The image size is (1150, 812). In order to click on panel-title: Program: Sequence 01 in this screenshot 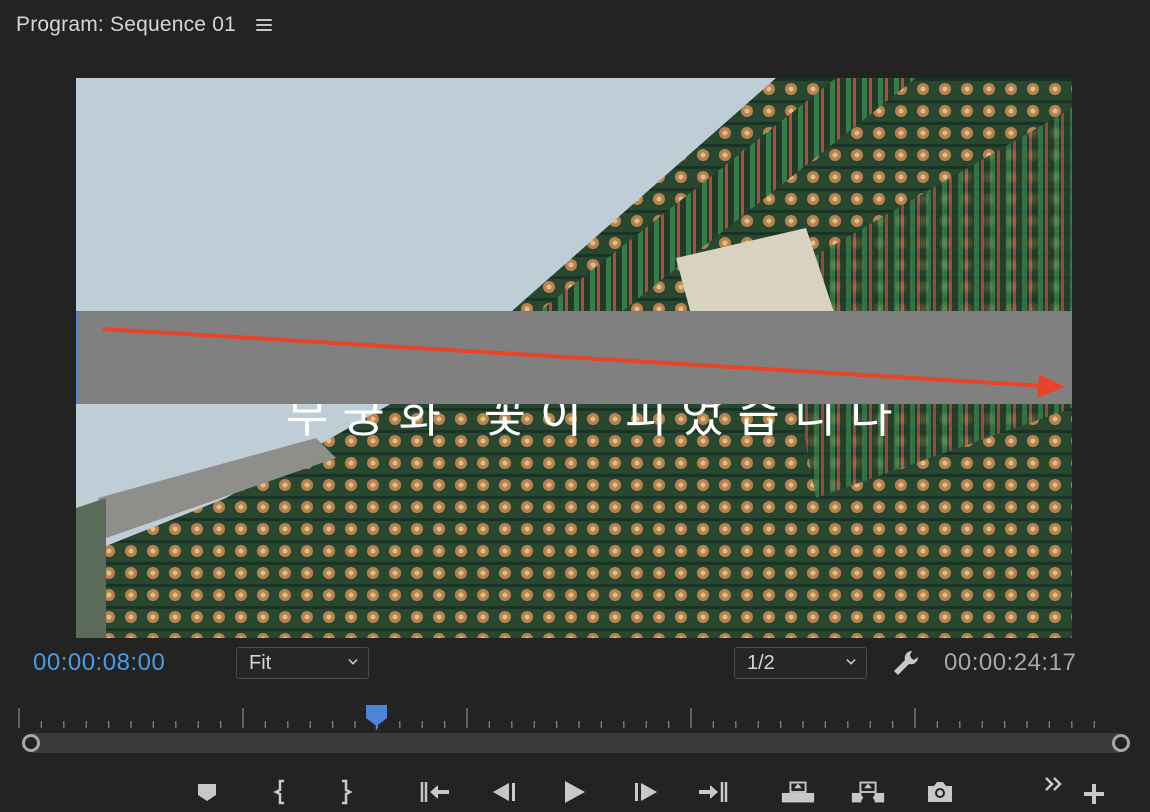, I will do `click(126, 25)`.